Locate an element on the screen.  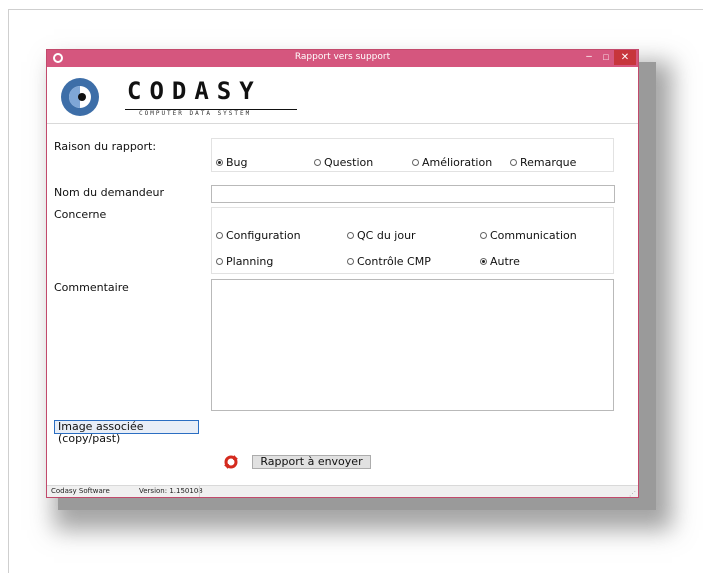
radio-bug: Bug is located at coordinates (232, 162).